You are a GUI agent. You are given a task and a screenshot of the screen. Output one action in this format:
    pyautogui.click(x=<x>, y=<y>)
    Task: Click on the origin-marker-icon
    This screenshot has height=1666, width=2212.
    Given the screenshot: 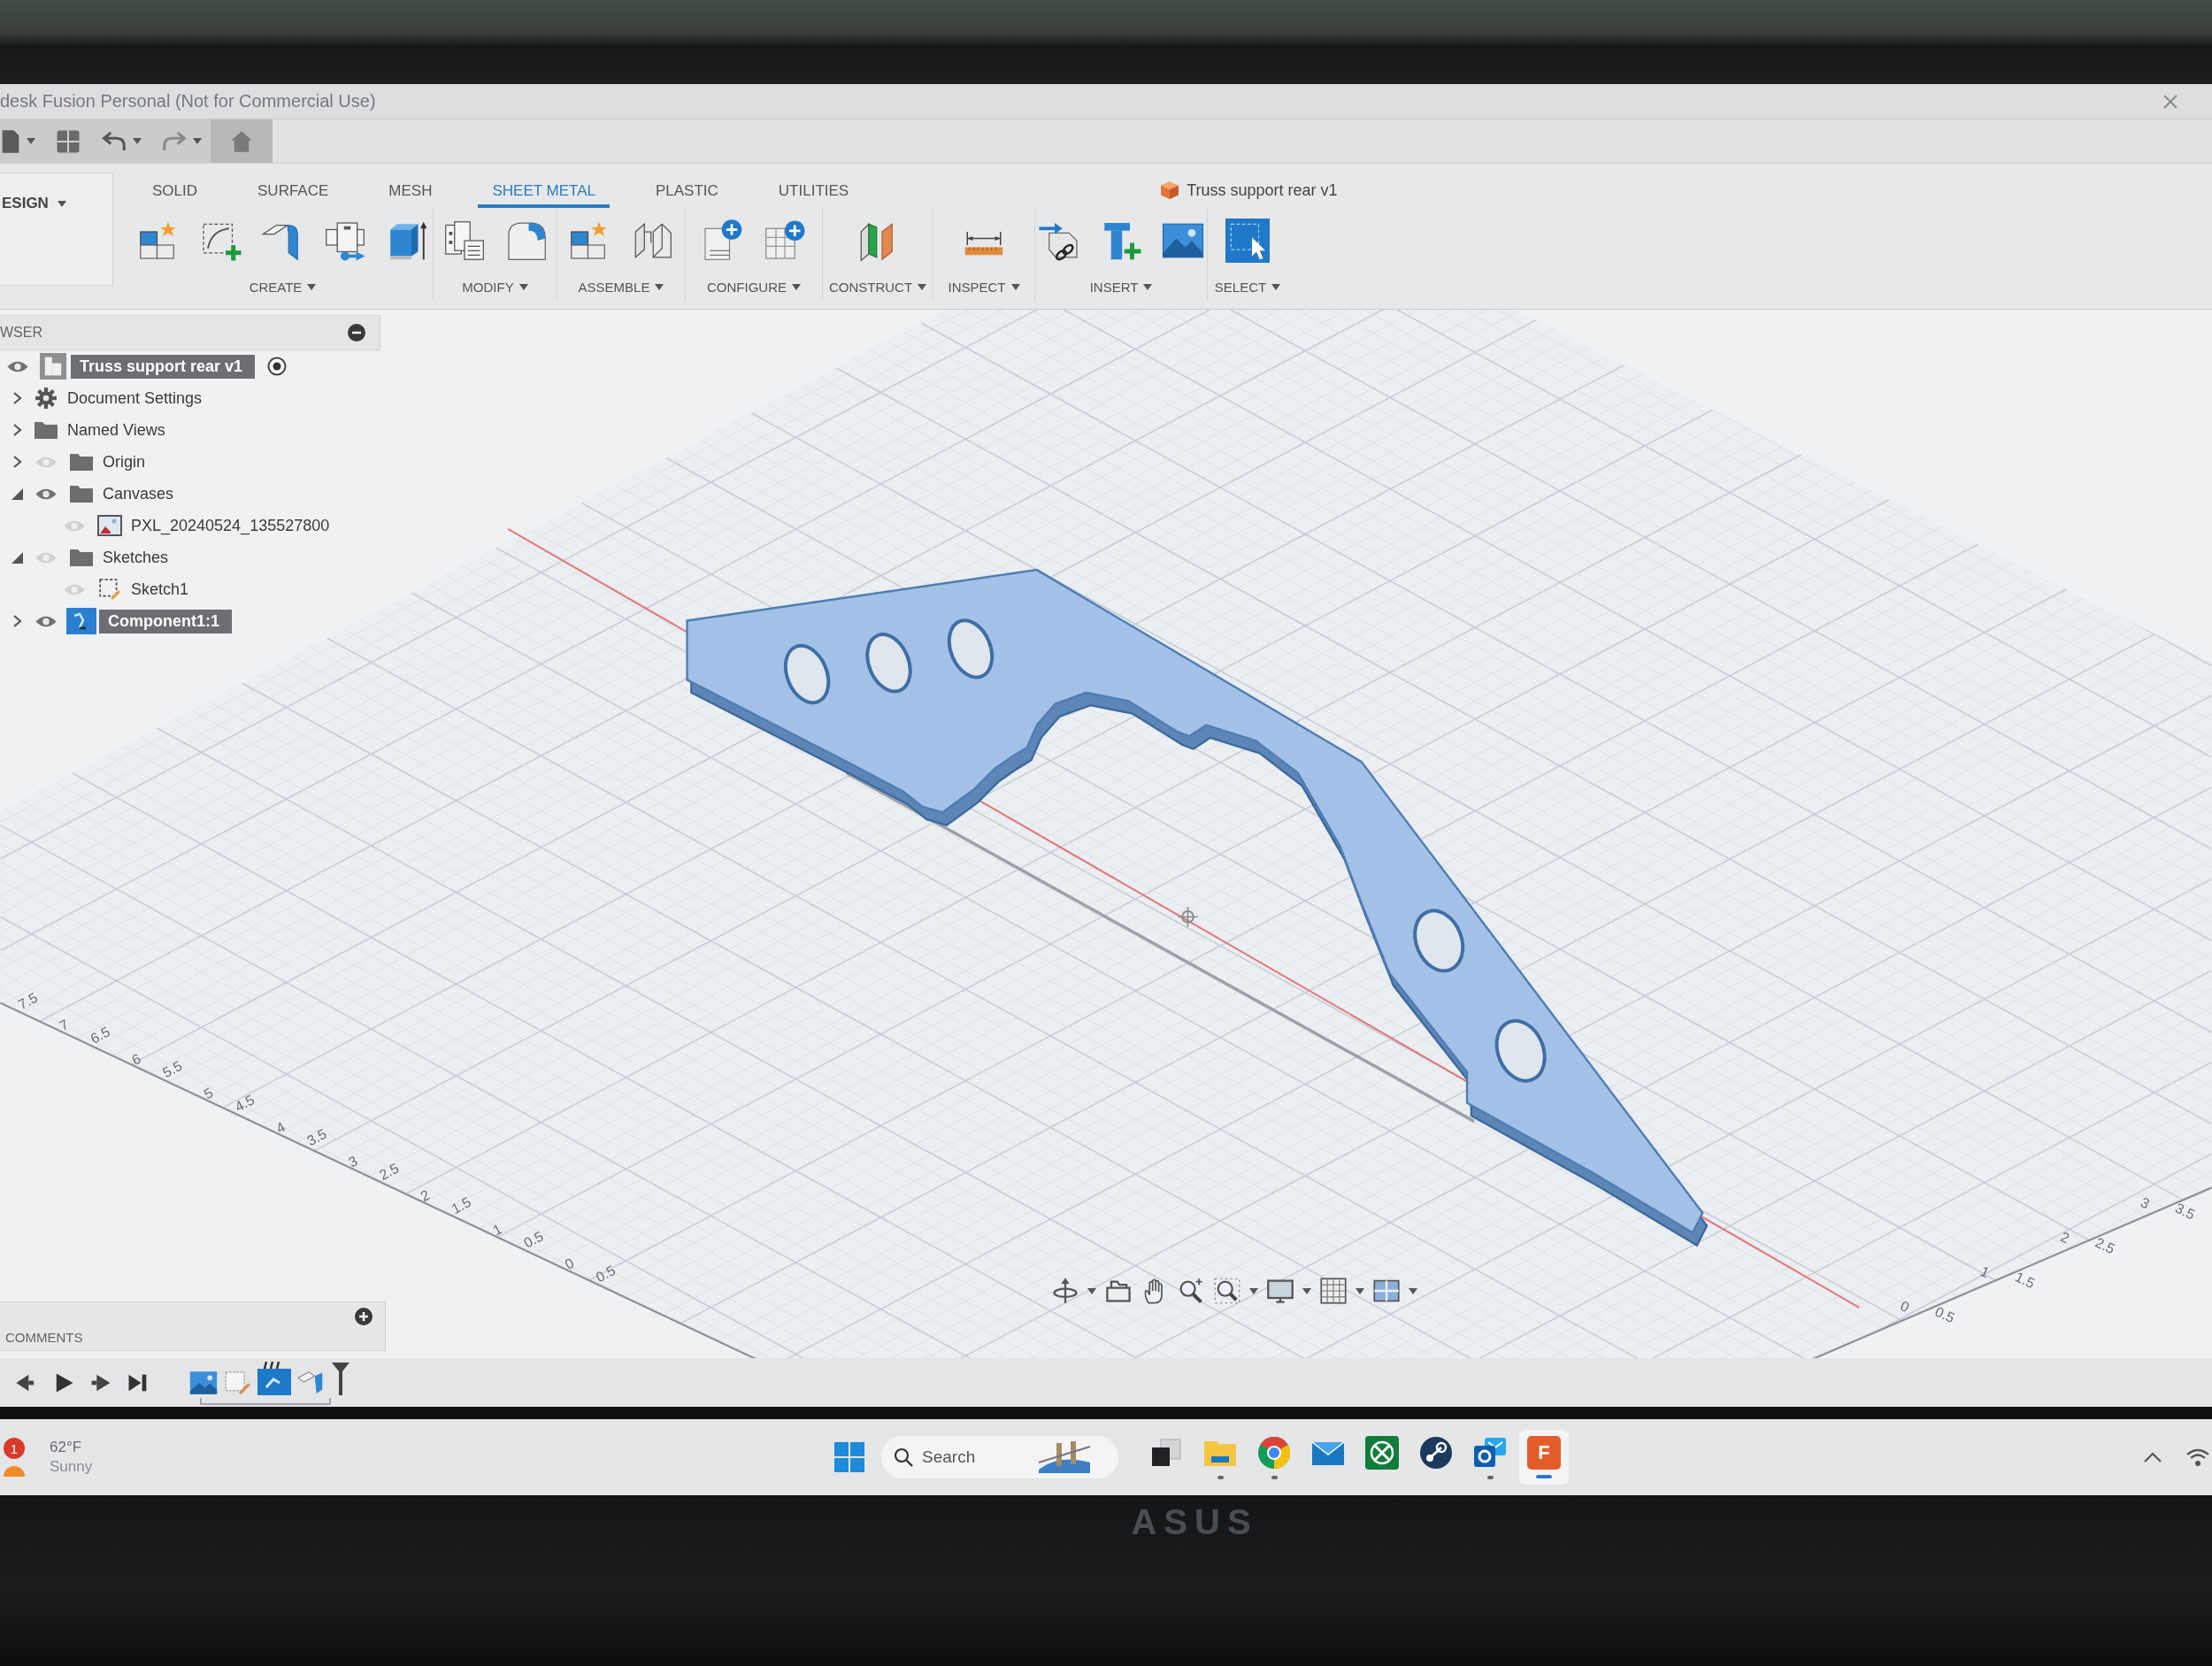 What is the action you would take?
    pyautogui.click(x=1188, y=917)
    